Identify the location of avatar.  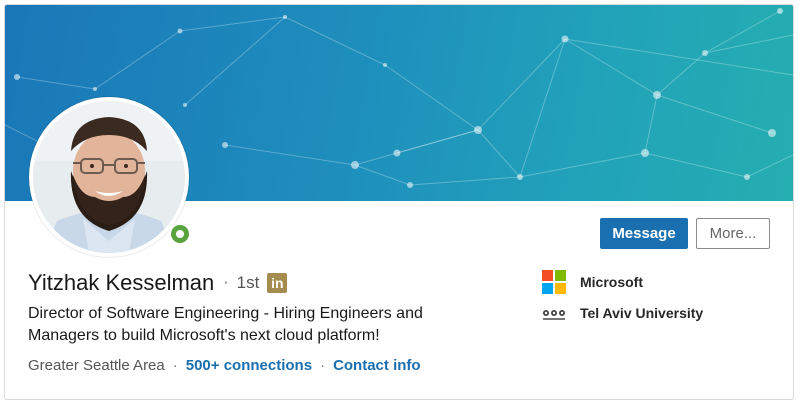
(109, 177).